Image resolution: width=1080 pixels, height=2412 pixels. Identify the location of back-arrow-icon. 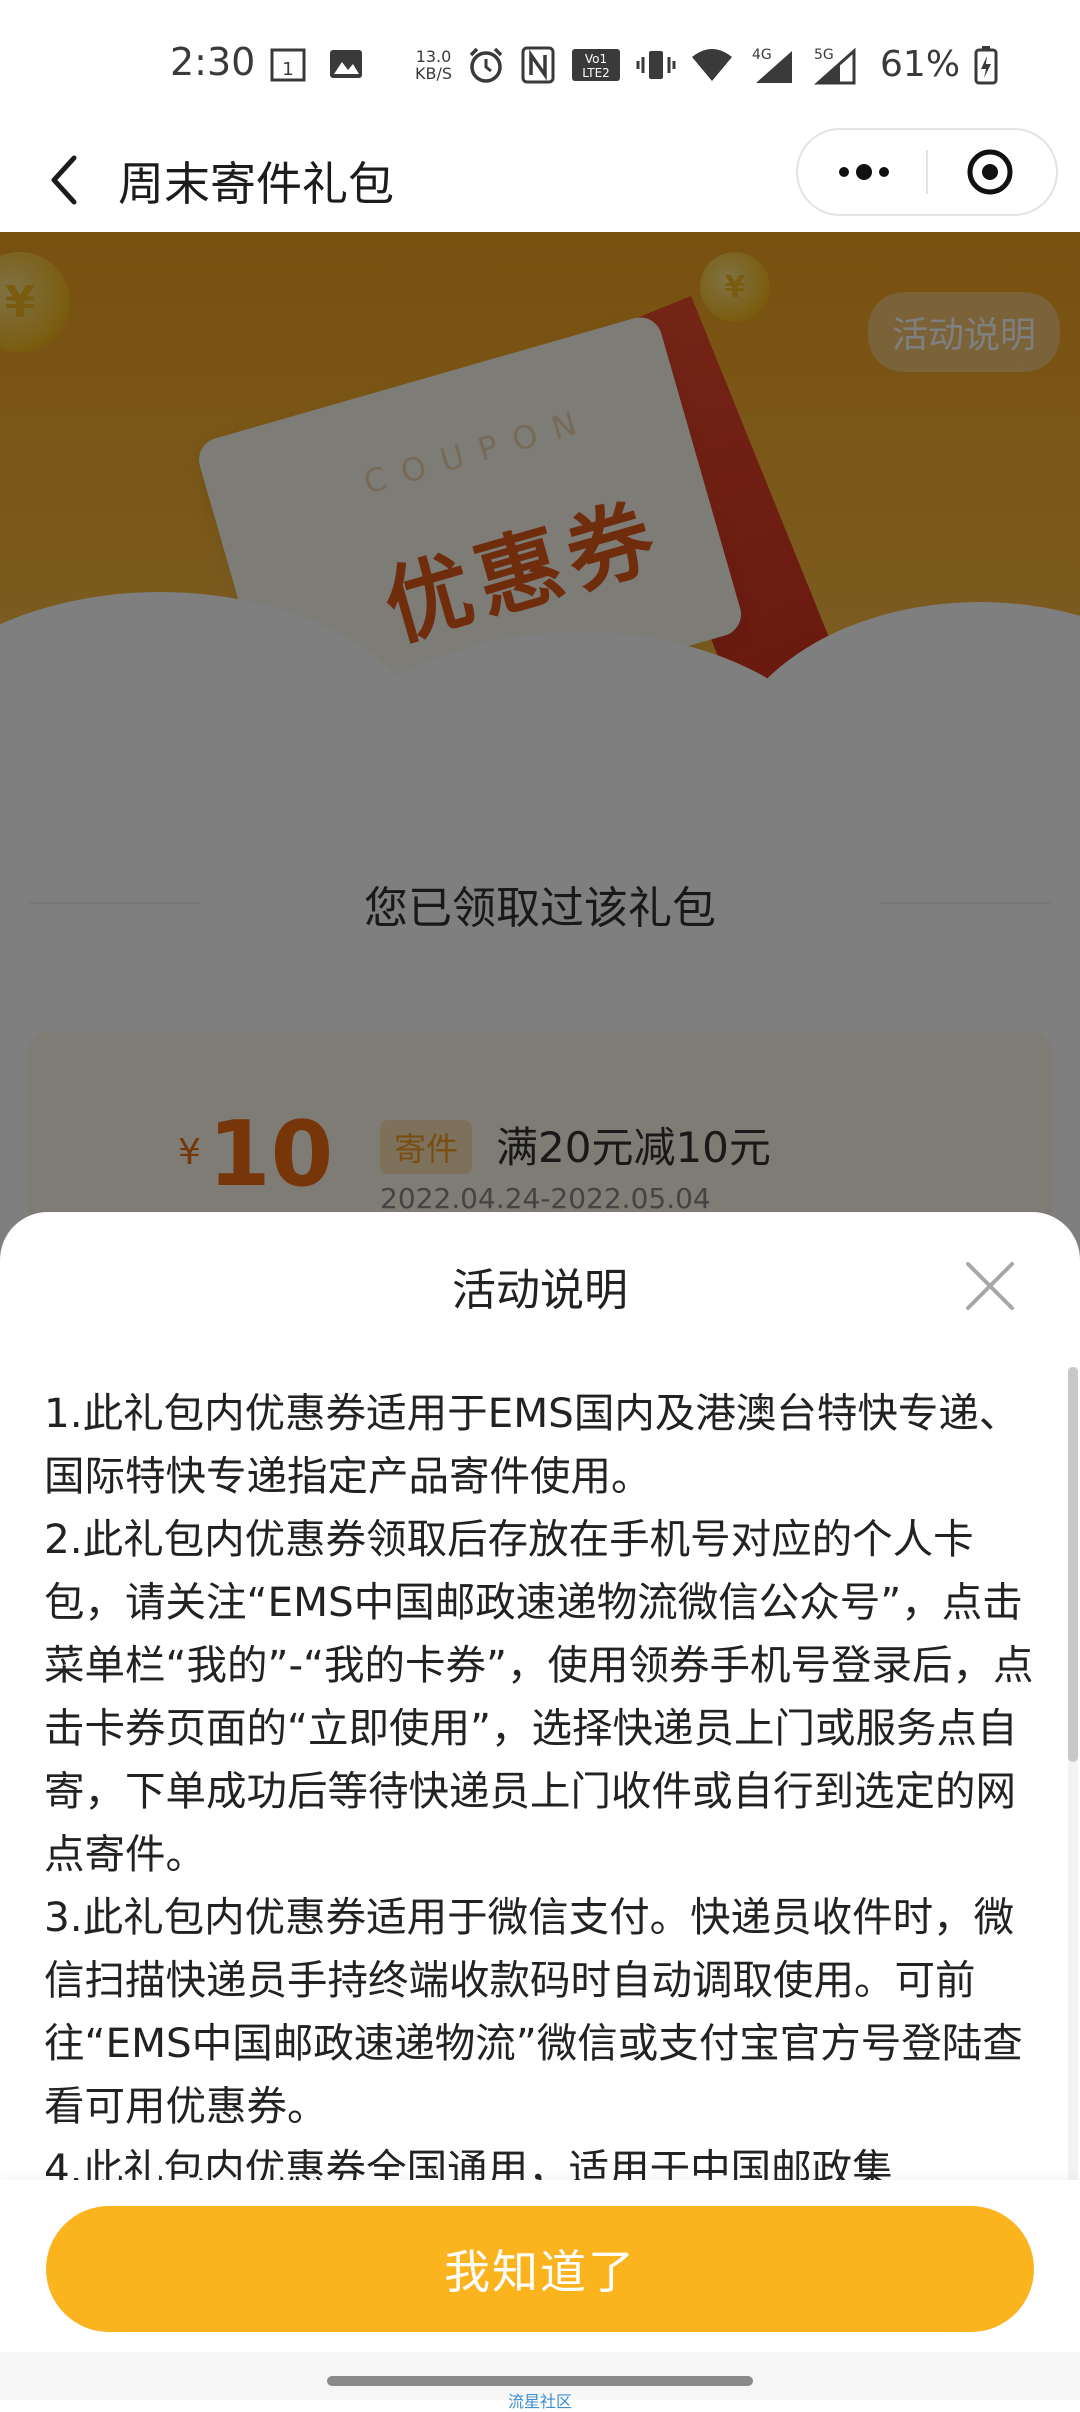
(68, 180).